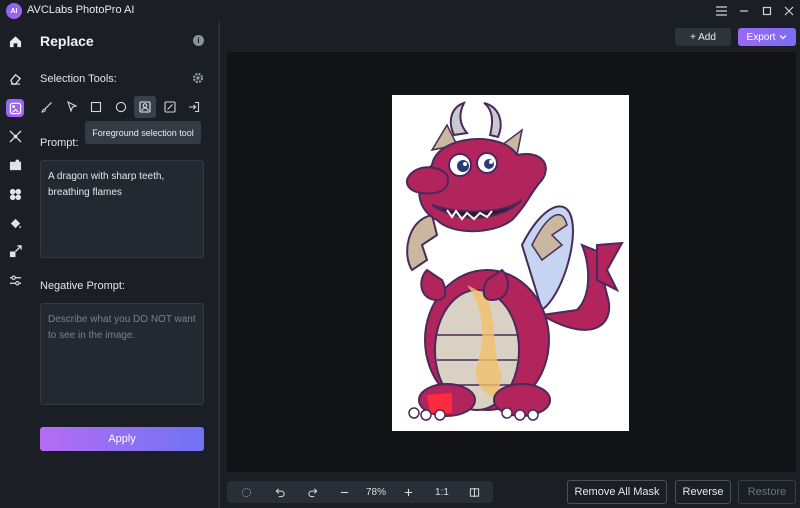 This screenshot has height=508, width=800. I want to click on dotted-circle-icon, so click(246, 492).